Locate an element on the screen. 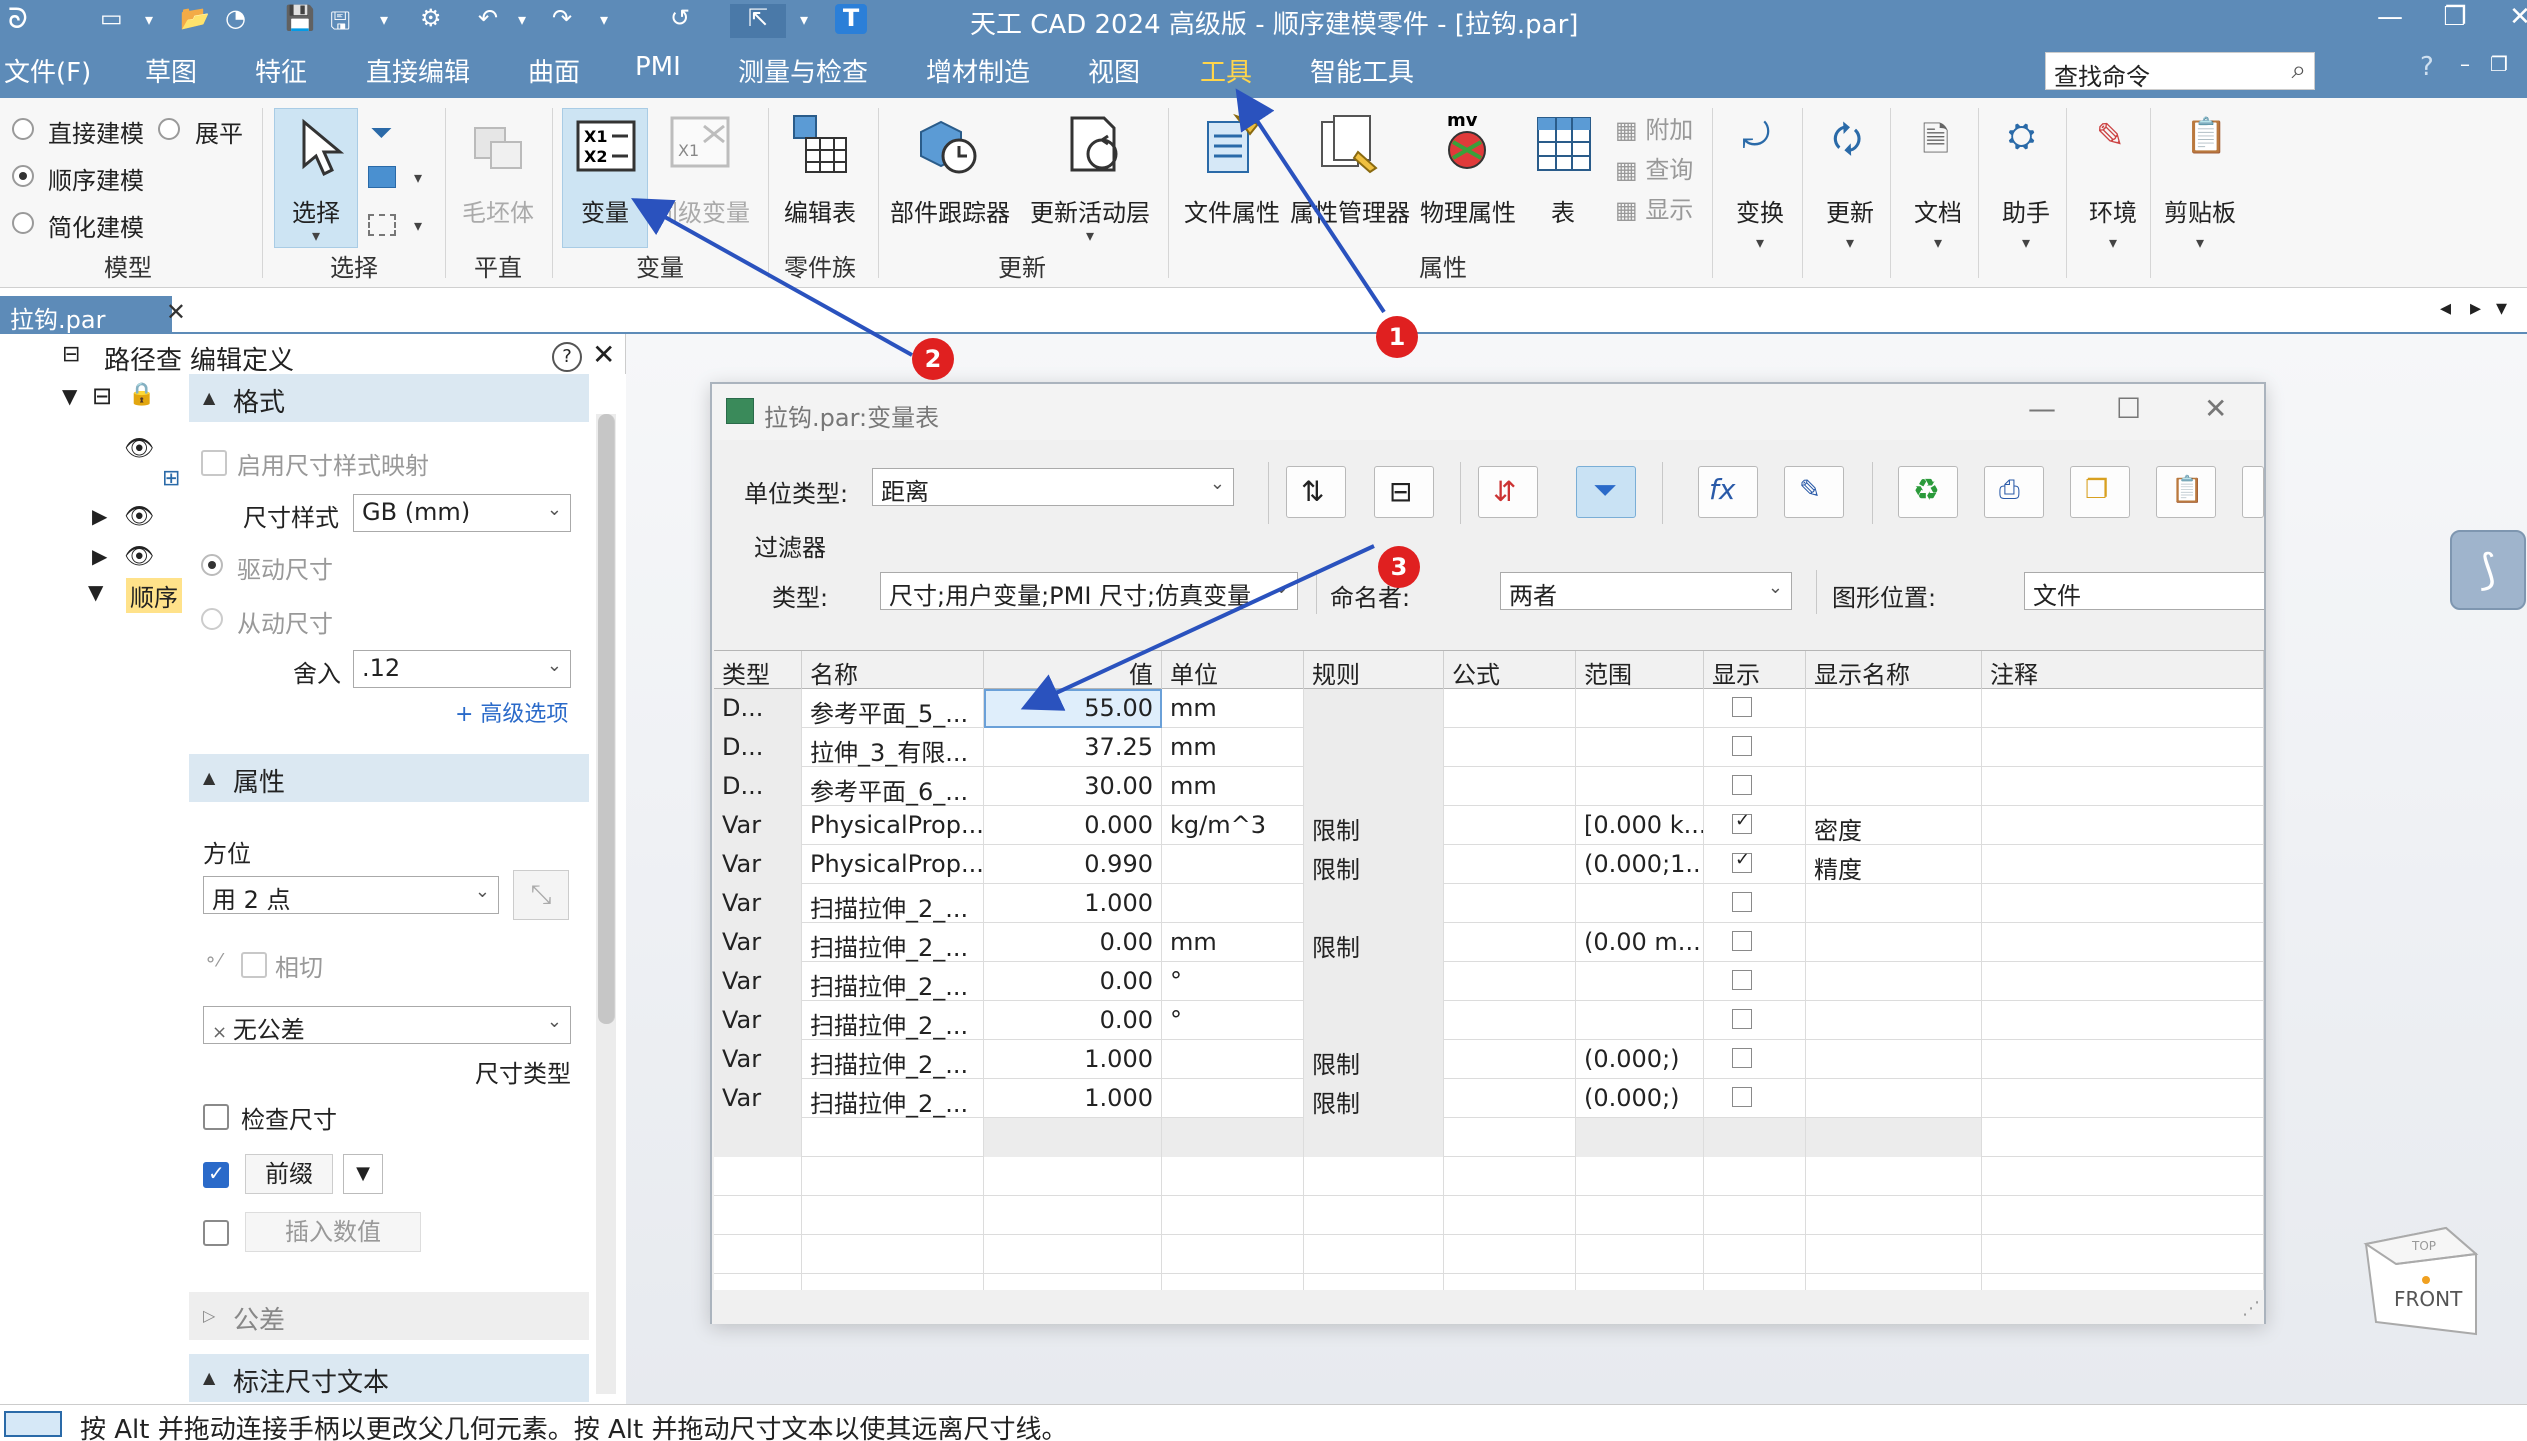 The width and height of the screenshot is (2527, 1441). save-dropdown-icon: ▾ is located at coordinates (384, 19).